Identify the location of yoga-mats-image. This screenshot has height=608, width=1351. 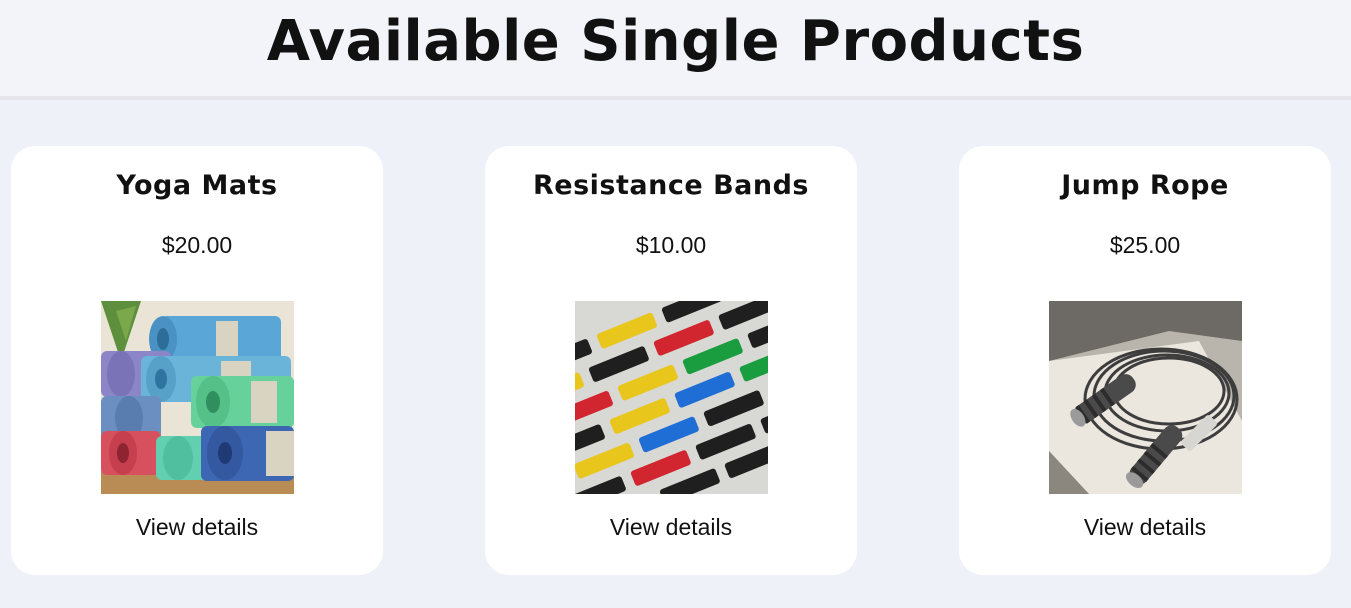
(197, 397).